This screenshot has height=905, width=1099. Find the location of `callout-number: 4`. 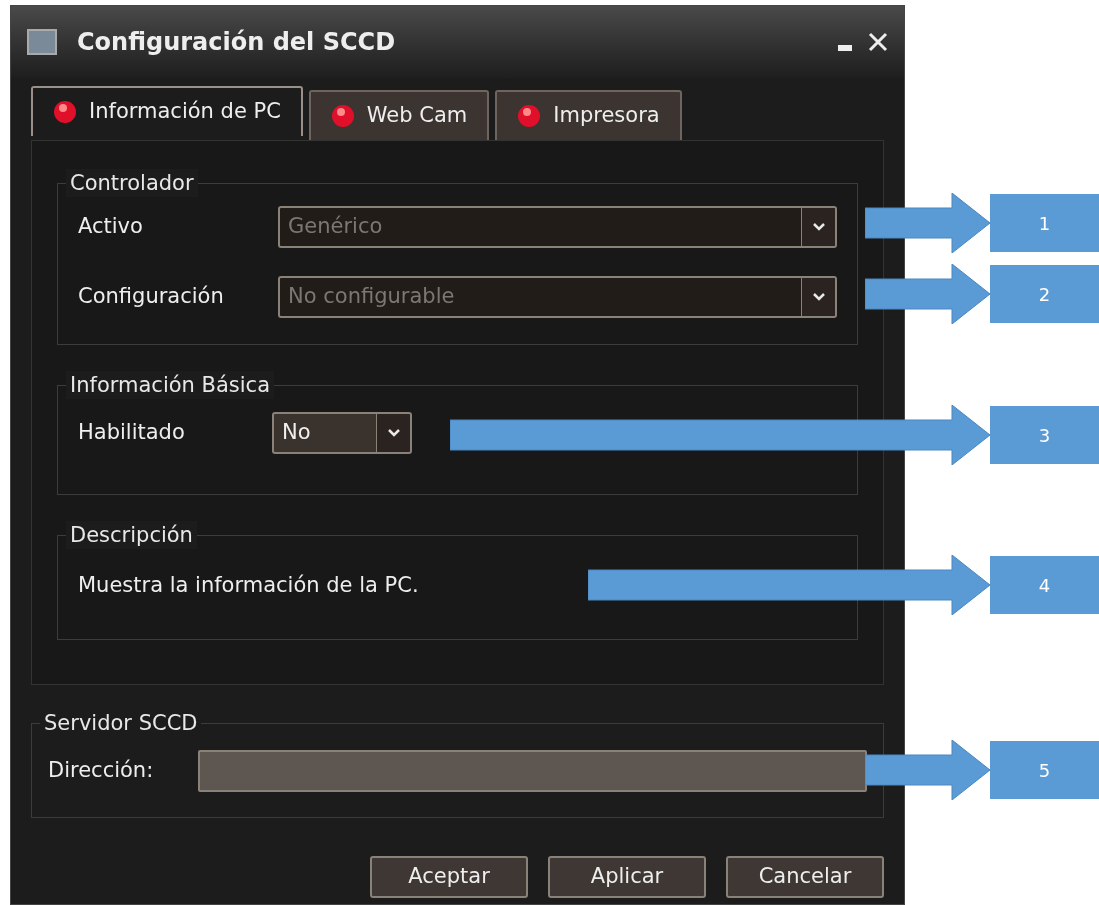

callout-number: 4 is located at coordinates (1044, 585).